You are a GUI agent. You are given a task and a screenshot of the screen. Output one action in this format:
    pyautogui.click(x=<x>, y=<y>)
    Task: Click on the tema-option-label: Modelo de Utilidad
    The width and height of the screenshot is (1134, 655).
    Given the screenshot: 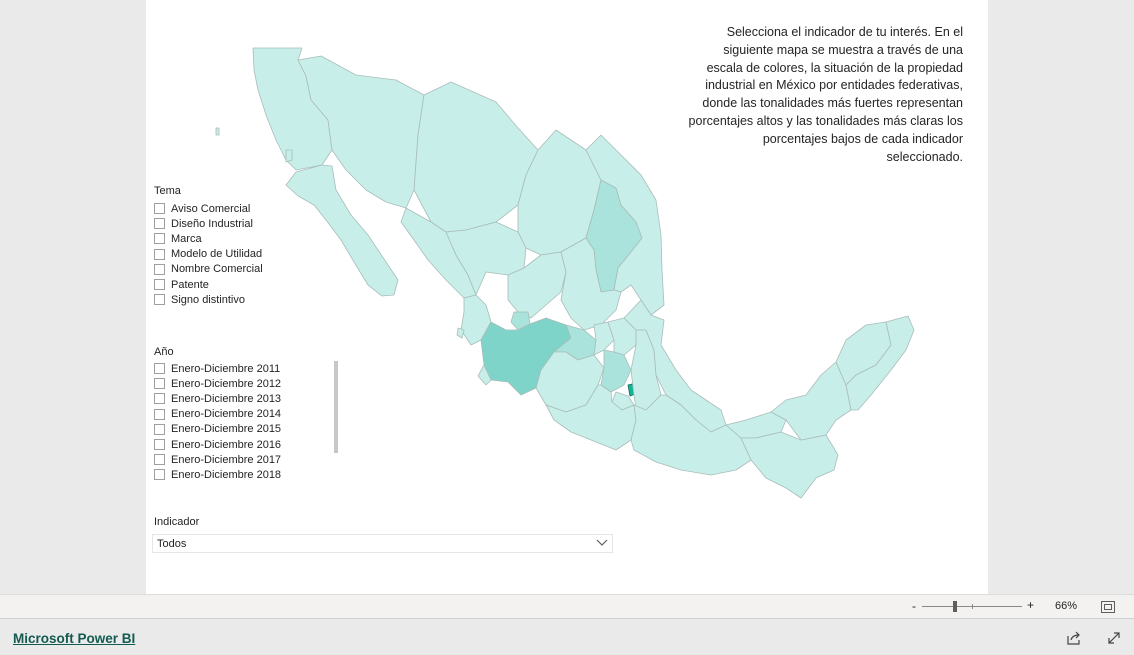 What is the action you would take?
    pyautogui.click(x=217, y=254)
    